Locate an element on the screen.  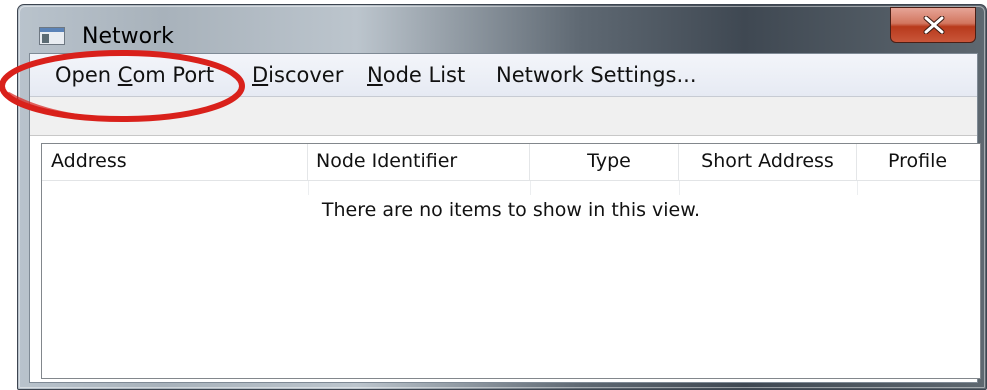
close-icon is located at coordinates (934, 25).